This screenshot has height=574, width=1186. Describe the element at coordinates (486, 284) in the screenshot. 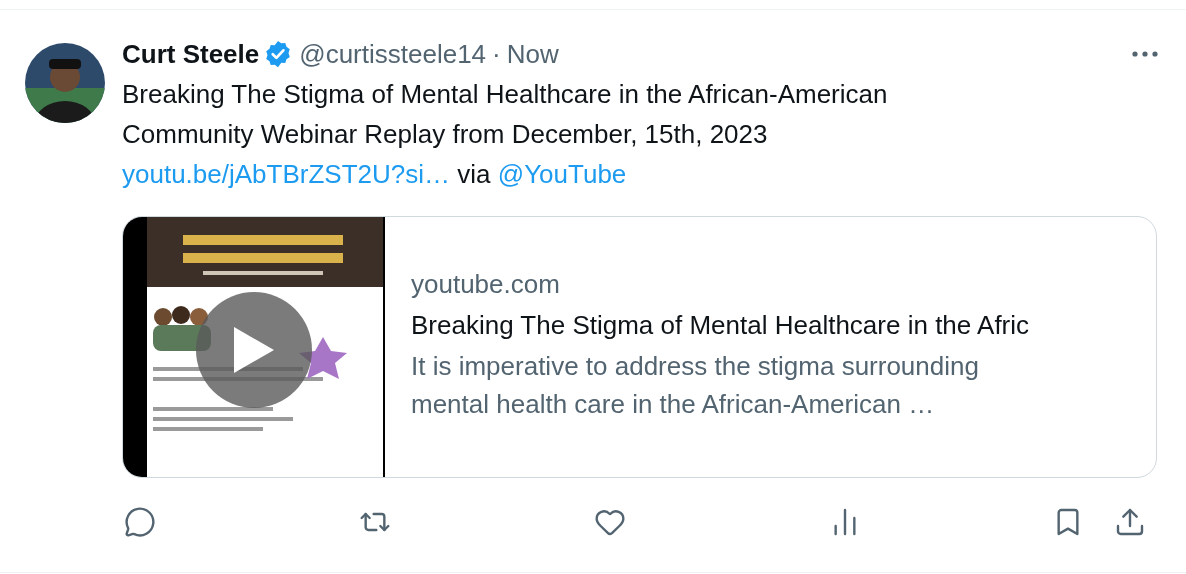

I see `card-domain: youtube.com` at that location.